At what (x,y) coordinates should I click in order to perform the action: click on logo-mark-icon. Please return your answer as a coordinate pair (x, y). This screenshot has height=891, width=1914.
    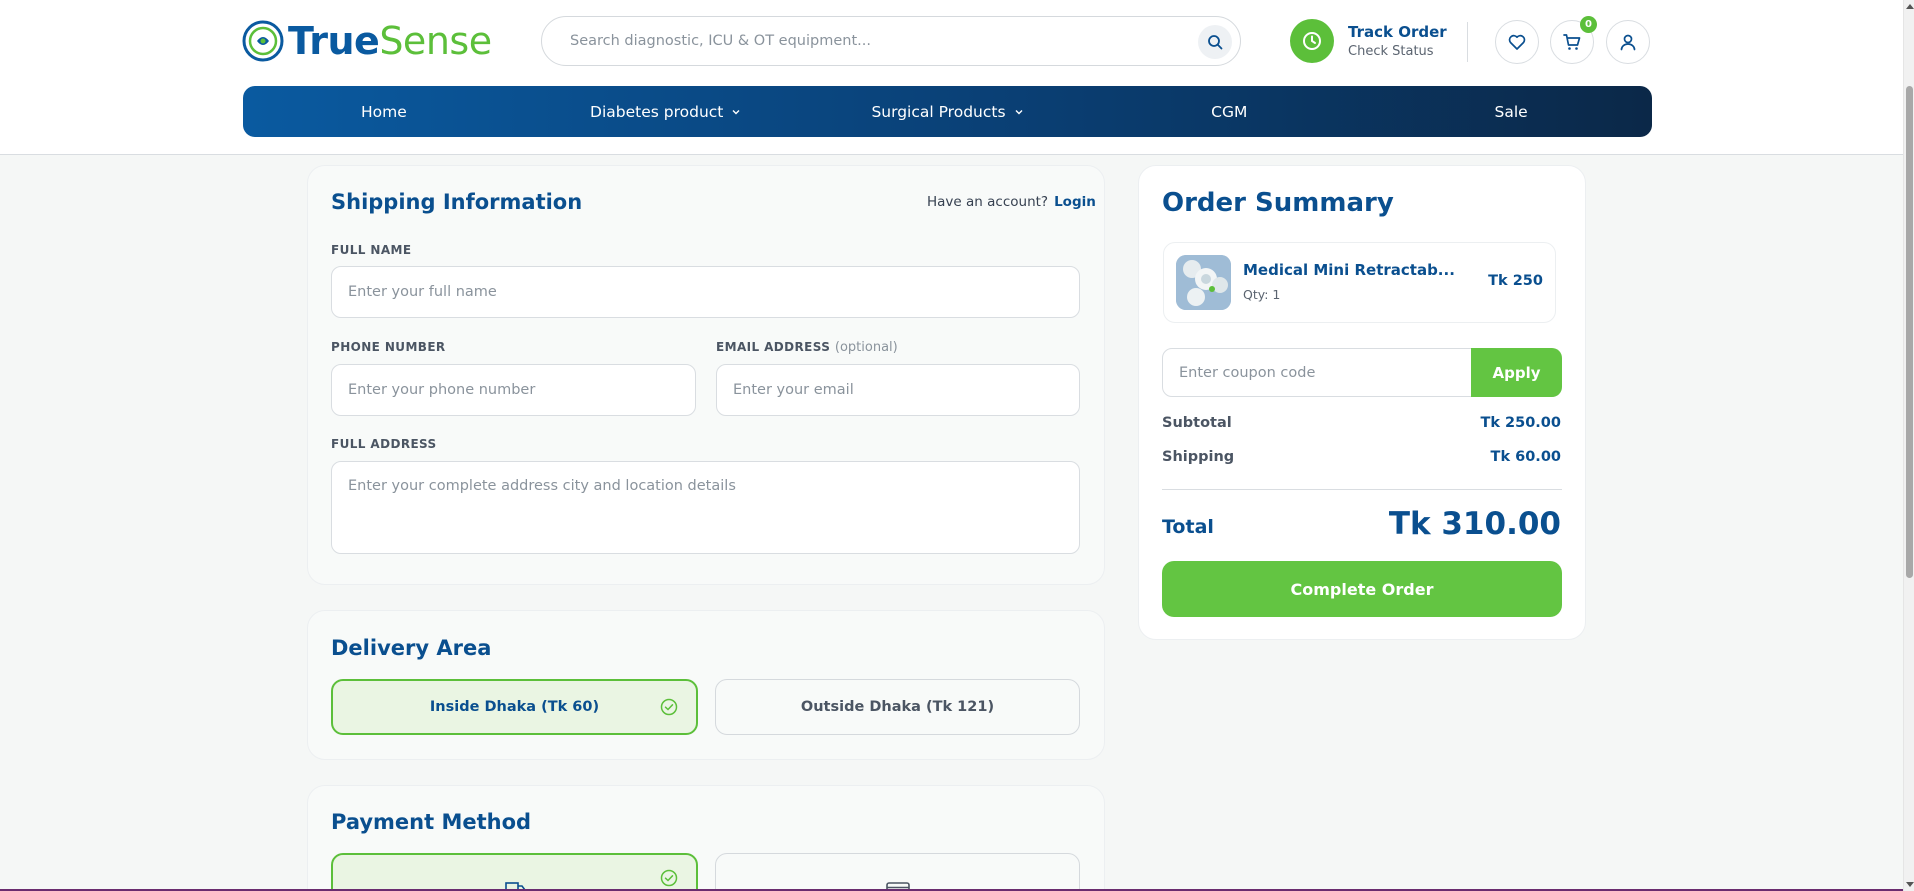
    Looking at the image, I should click on (263, 41).